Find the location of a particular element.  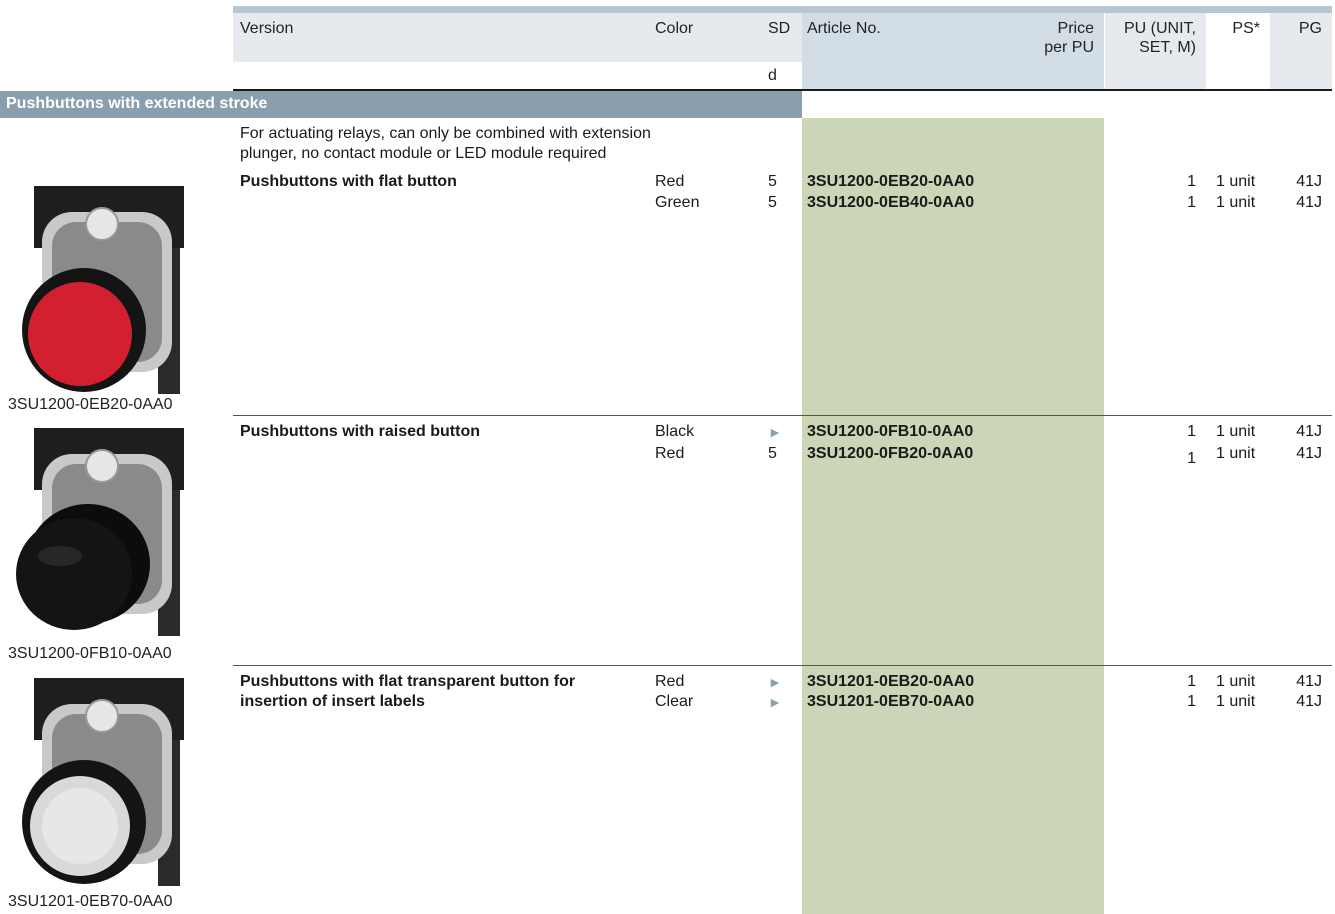

product-caption: 3SU1200-0EB20-0AA0 is located at coordinates (90, 404).